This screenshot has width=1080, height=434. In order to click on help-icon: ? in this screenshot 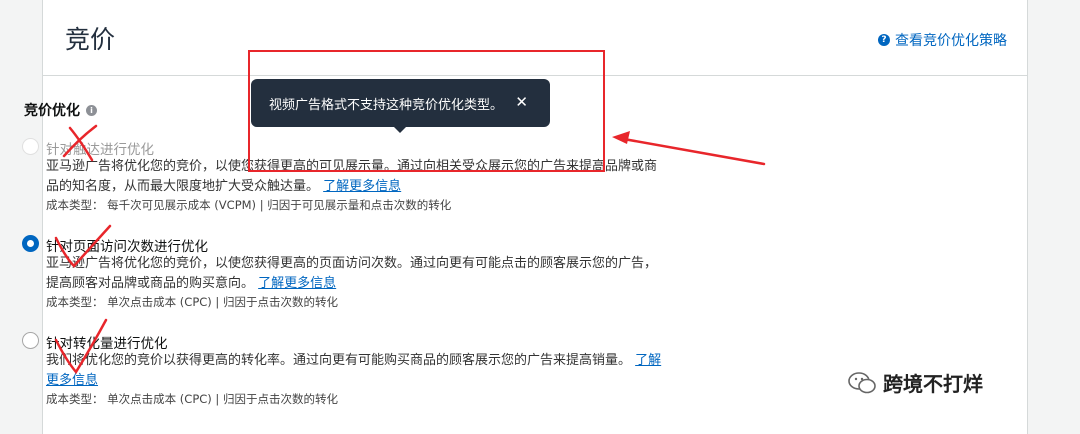, I will do `click(884, 40)`.